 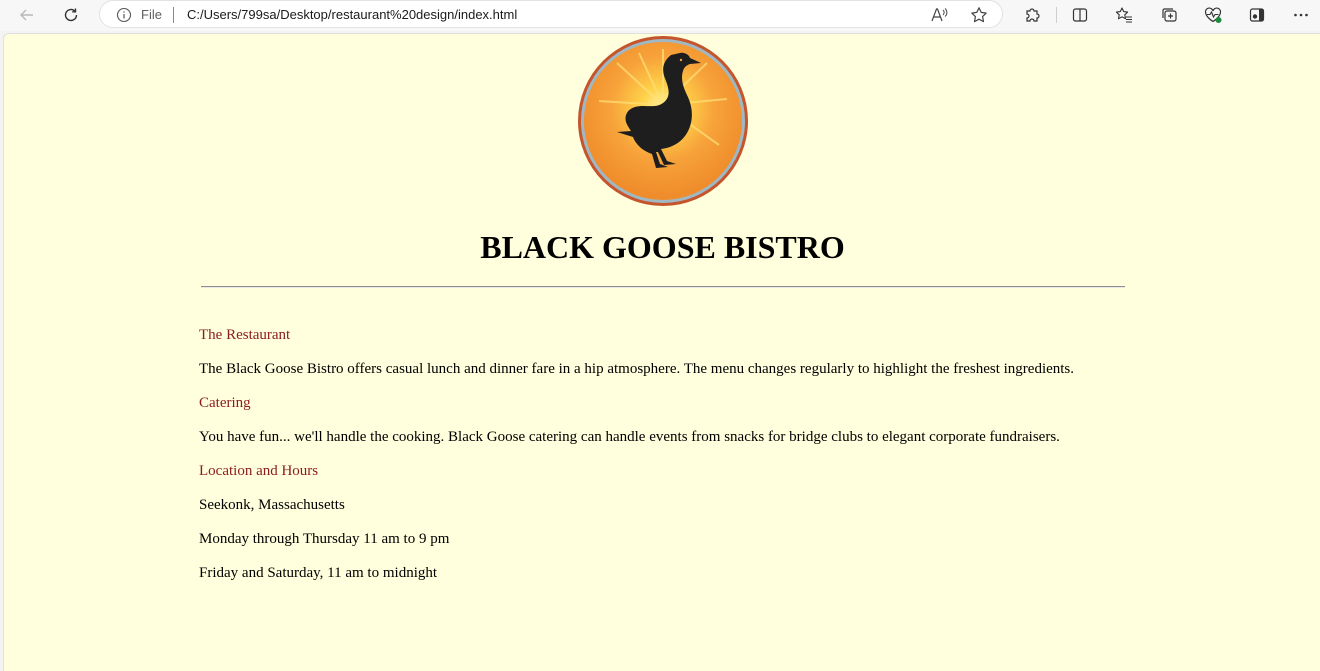 What do you see at coordinates (173, 15) in the screenshot?
I see `address-separator` at bounding box center [173, 15].